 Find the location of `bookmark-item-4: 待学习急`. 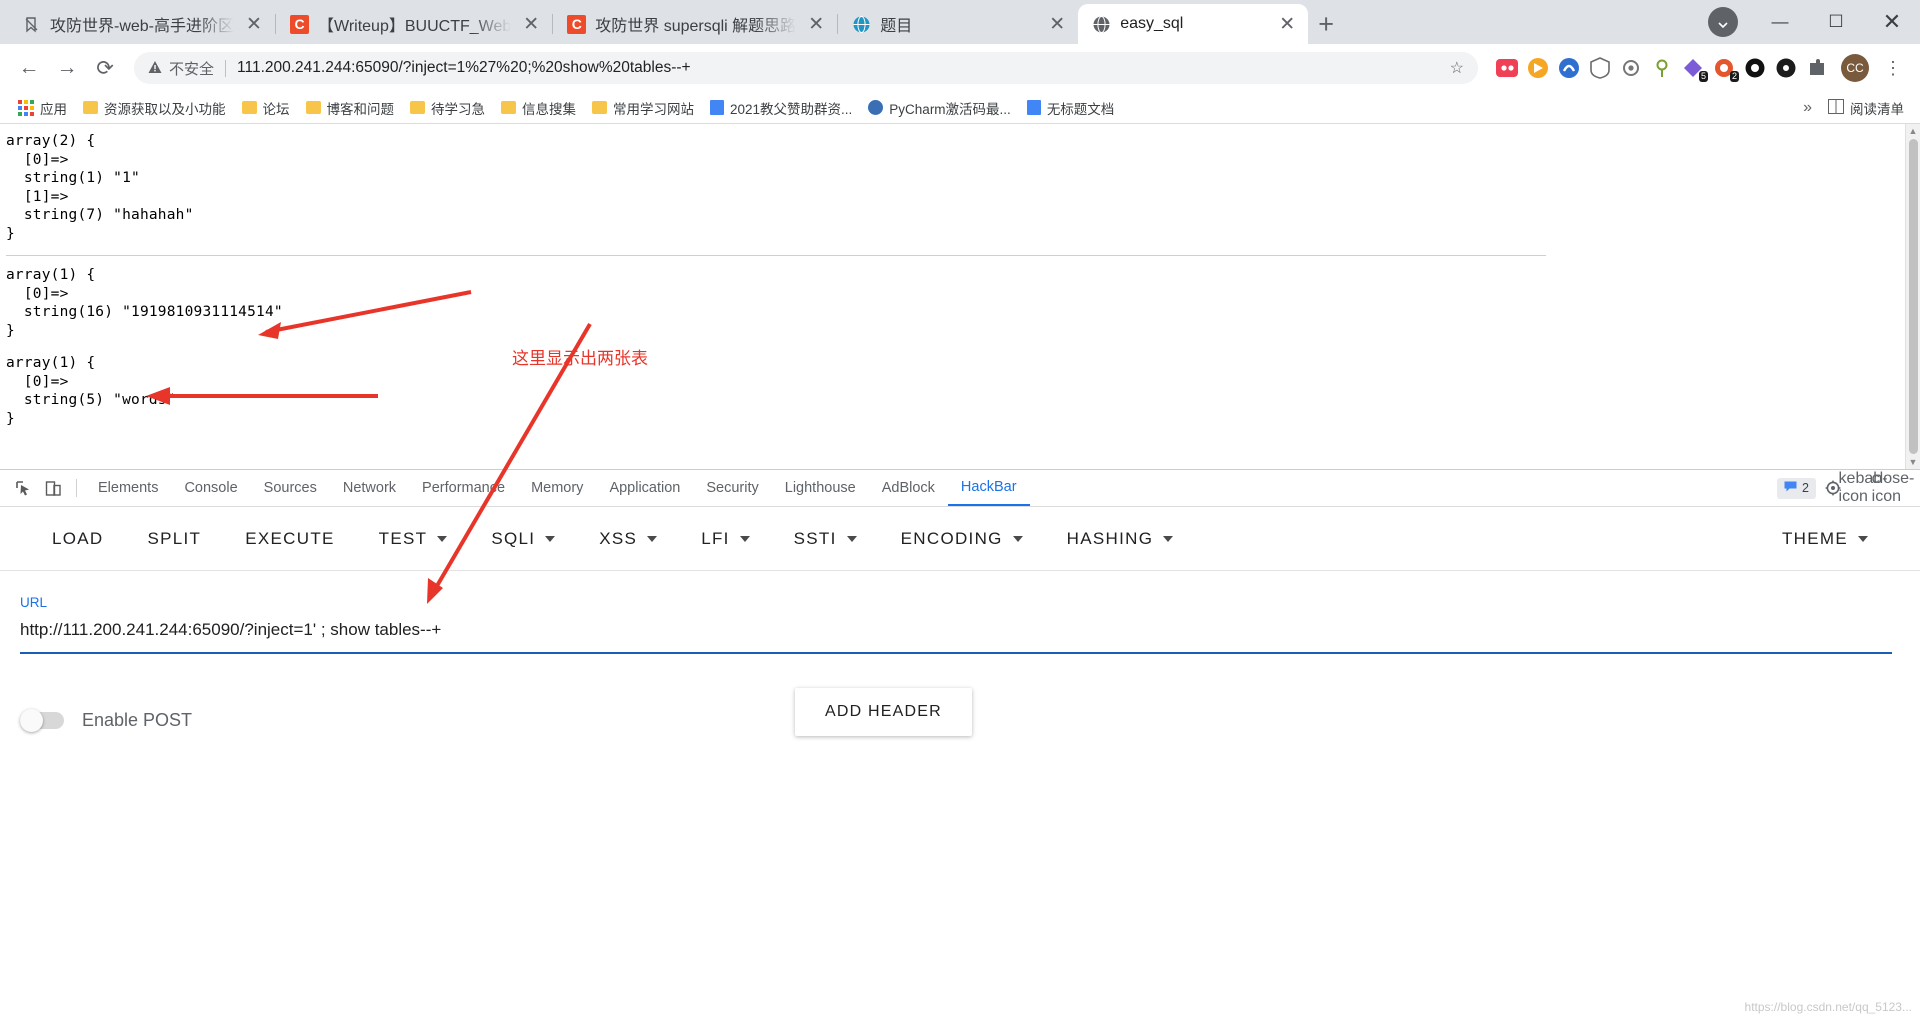

bookmark-item-4: 待学习急 is located at coordinates (447, 108).